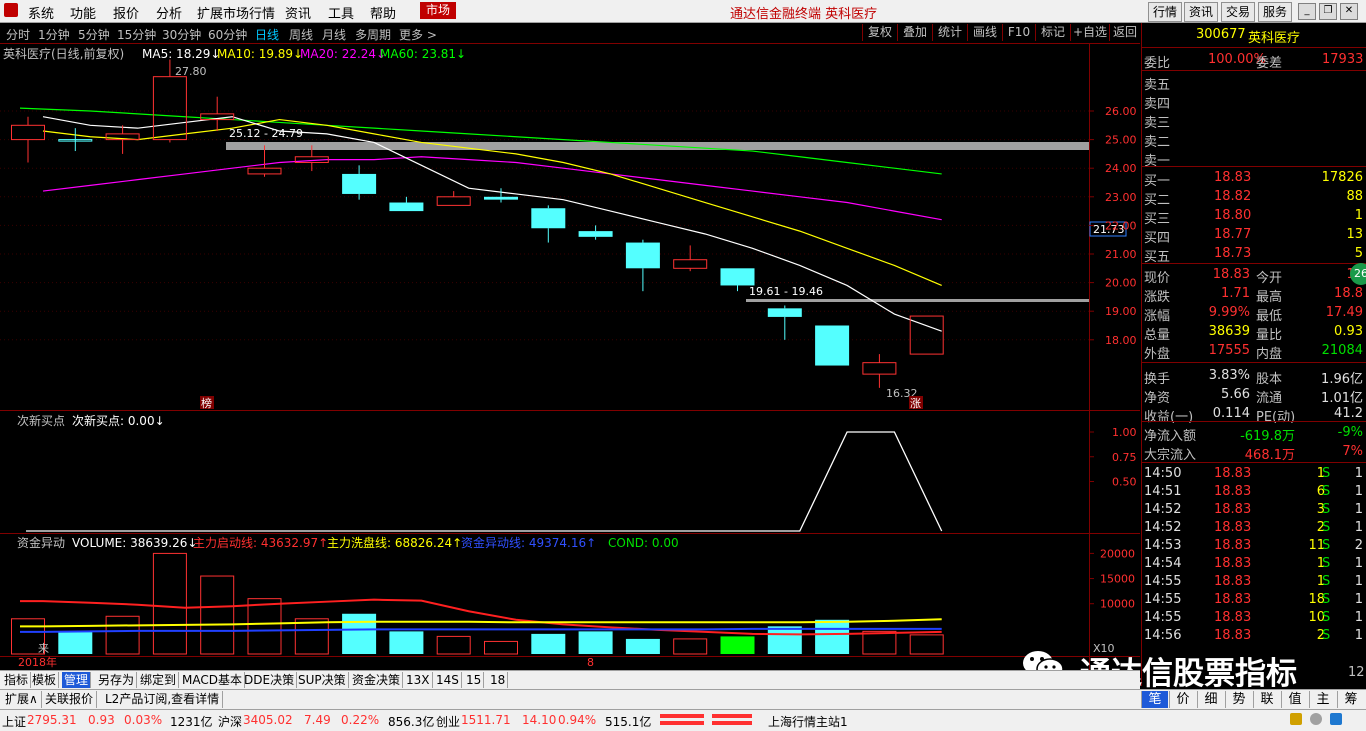 This screenshot has height=731, width=1366. I want to click on panel-switch-tab: 值, so click(1294, 699).